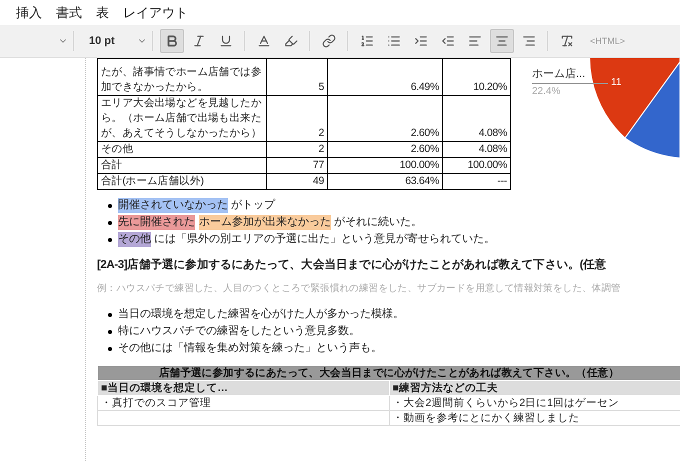 This screenshot has height=461, width=680. What do you see at coordinates (134, 239) in the screenshot?
I see `highlighted-text: その他` at bounding box center [134, 239].